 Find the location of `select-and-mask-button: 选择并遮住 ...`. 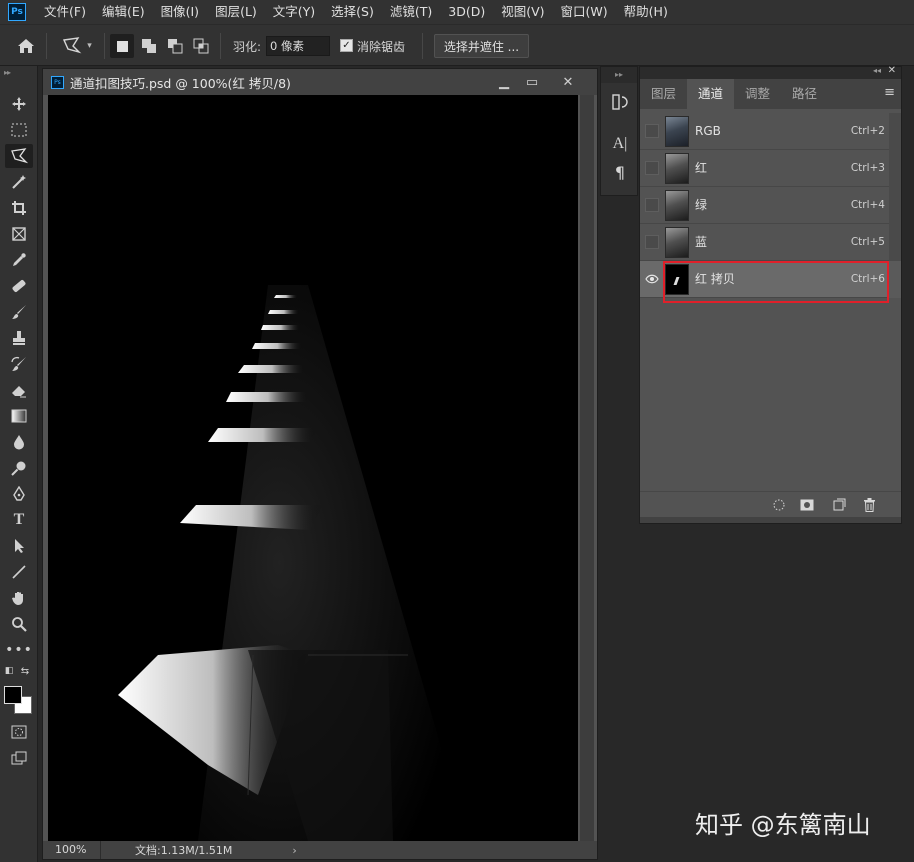

select-and-mask-button: 选择并遮住 ... is located at coordinates (481, 46).